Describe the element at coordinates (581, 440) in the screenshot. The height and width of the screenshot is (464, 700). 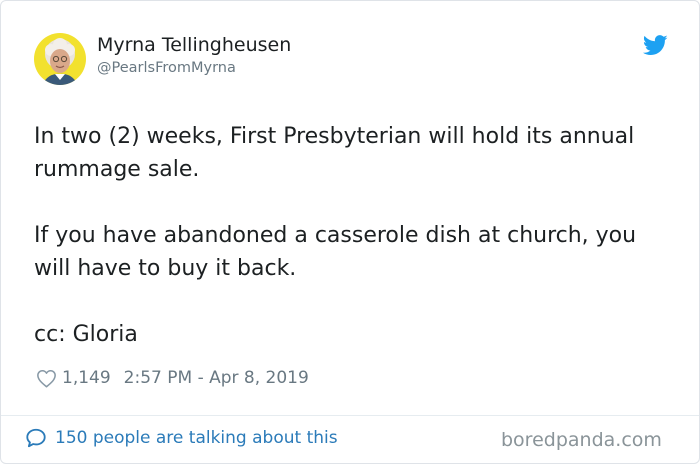
I see `watermark: boredpanda.com` at that location.